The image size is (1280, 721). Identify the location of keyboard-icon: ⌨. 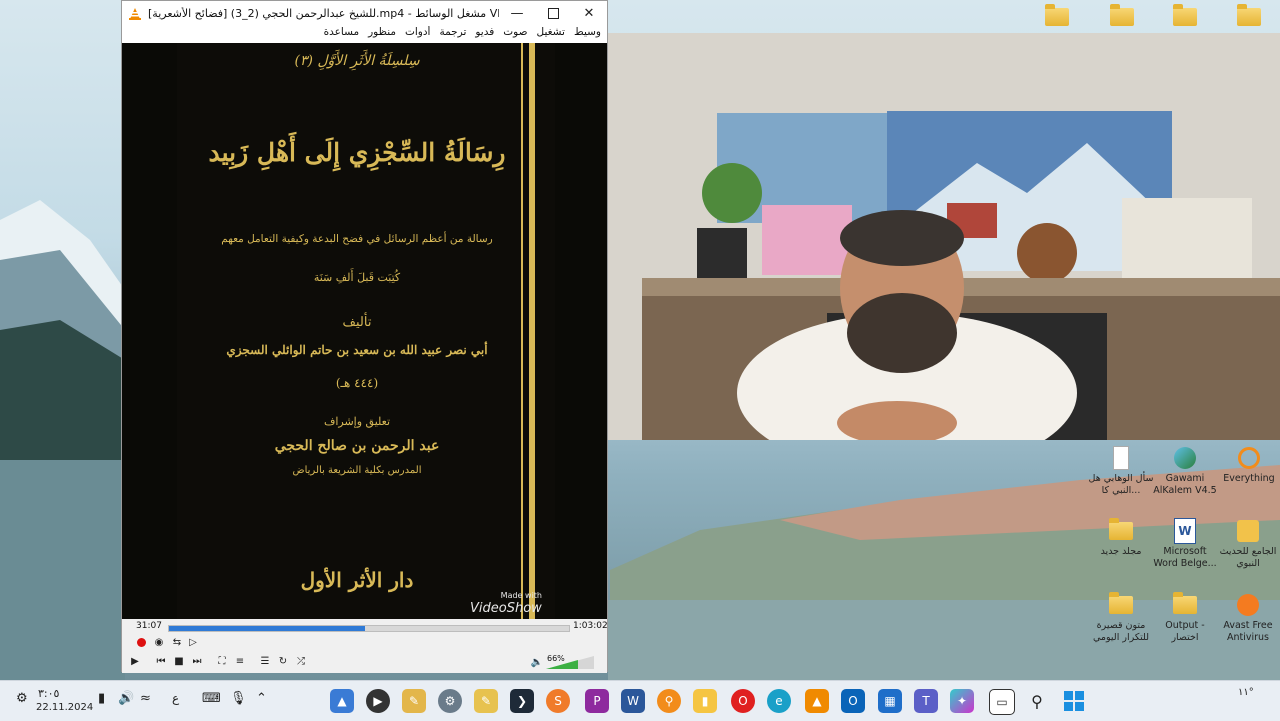
(211, 698).